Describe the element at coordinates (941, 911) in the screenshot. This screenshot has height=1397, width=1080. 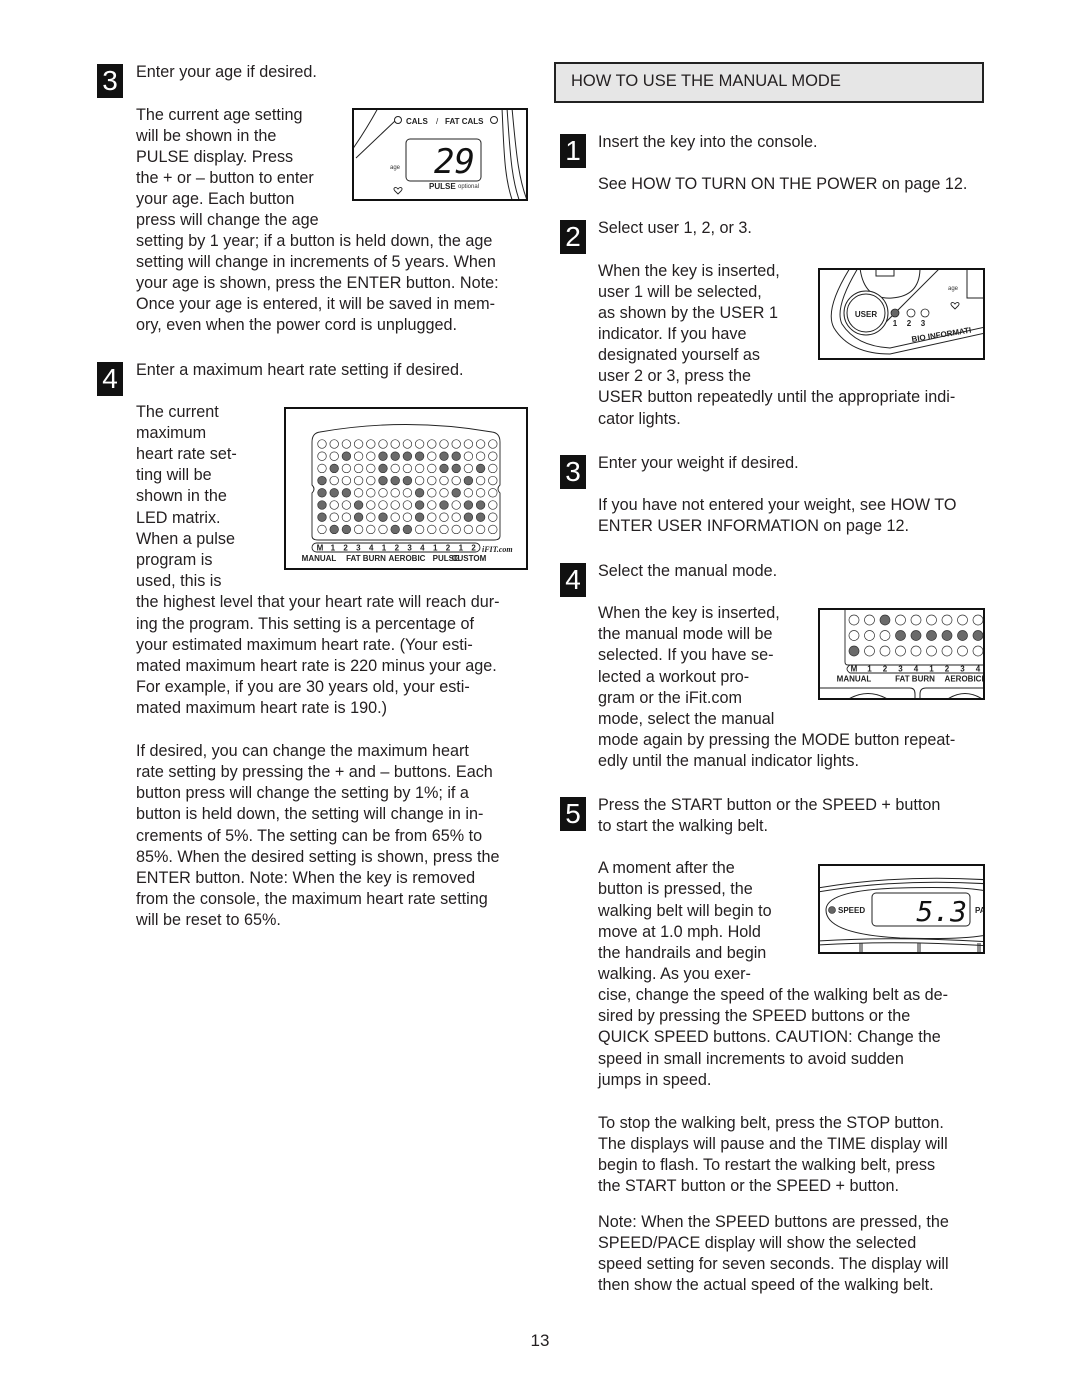
I see `speed-display-value: 5.3` at that location.